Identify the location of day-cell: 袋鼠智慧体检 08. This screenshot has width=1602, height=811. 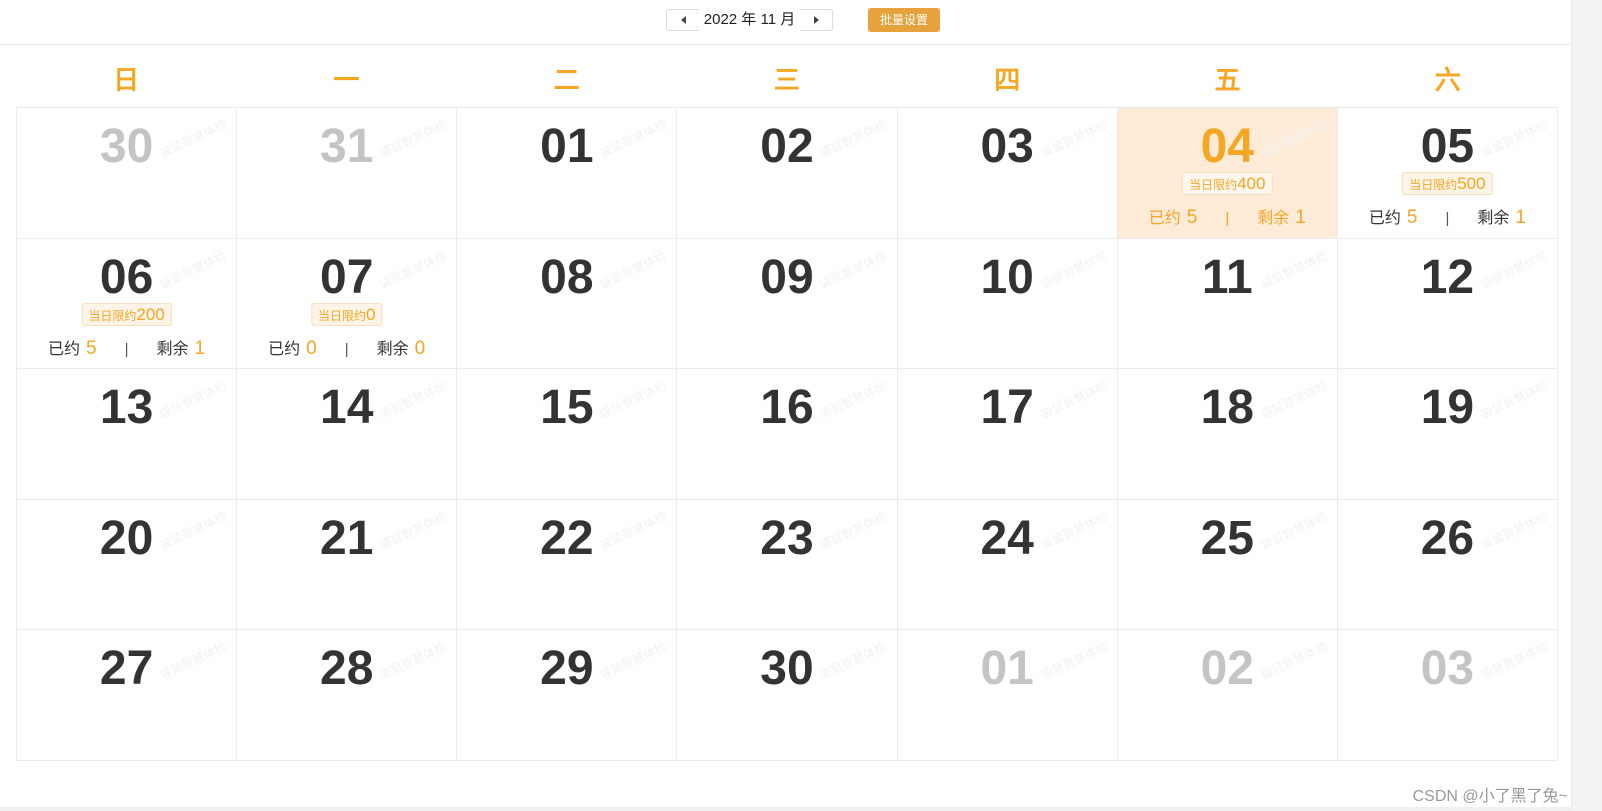
(567, 304).